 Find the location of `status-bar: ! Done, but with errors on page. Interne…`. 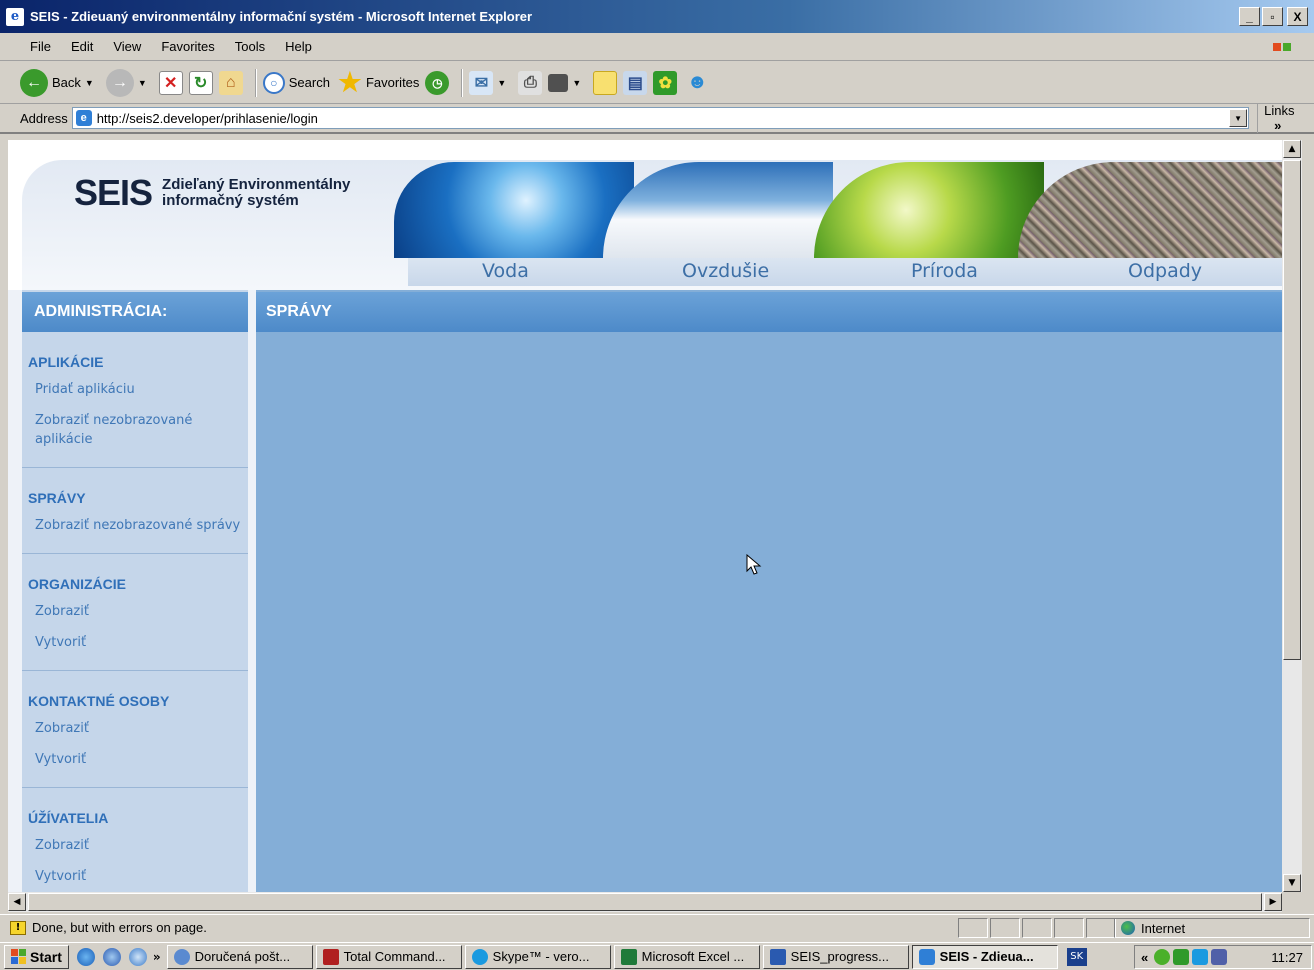

status-bar: ! Done, but with errors on page. Interne… is located at coordinates (657, 927).